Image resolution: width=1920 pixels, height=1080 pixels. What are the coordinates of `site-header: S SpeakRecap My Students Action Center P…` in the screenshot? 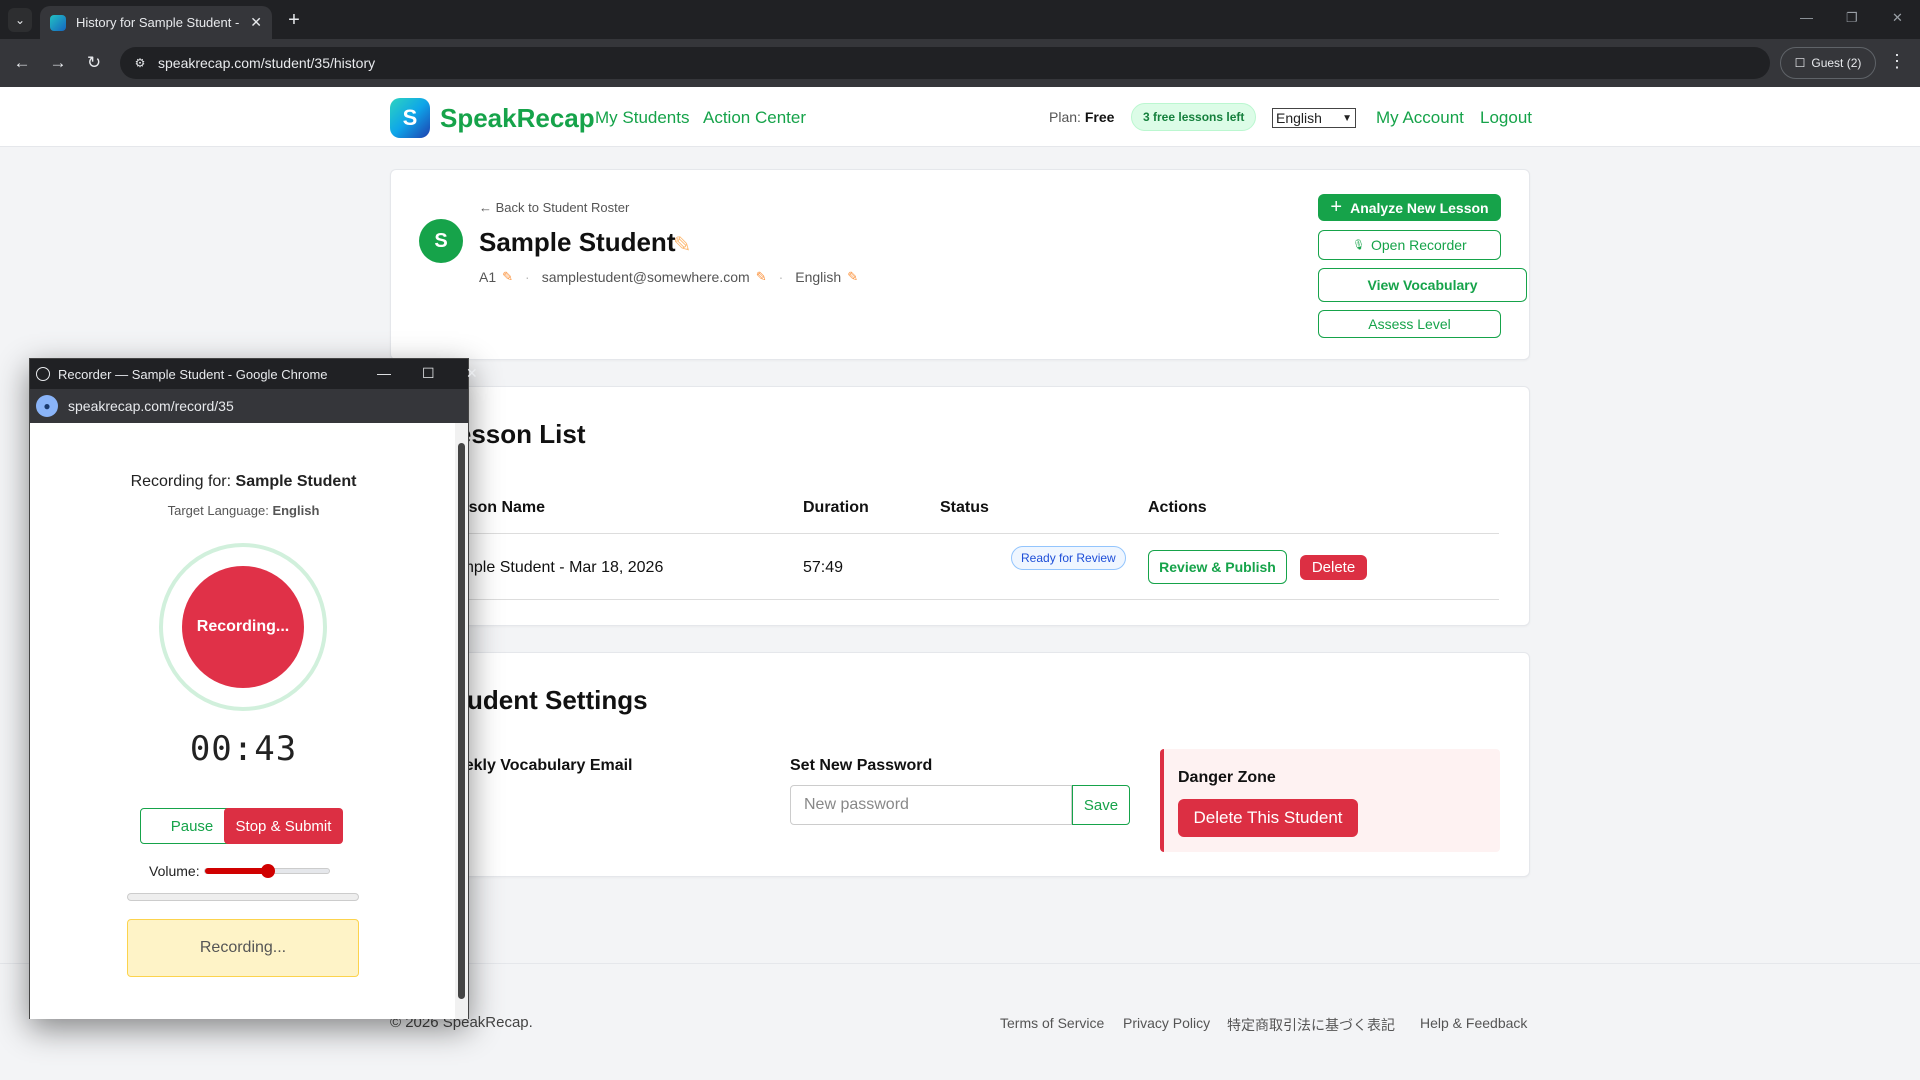 It's located at (960, 117).